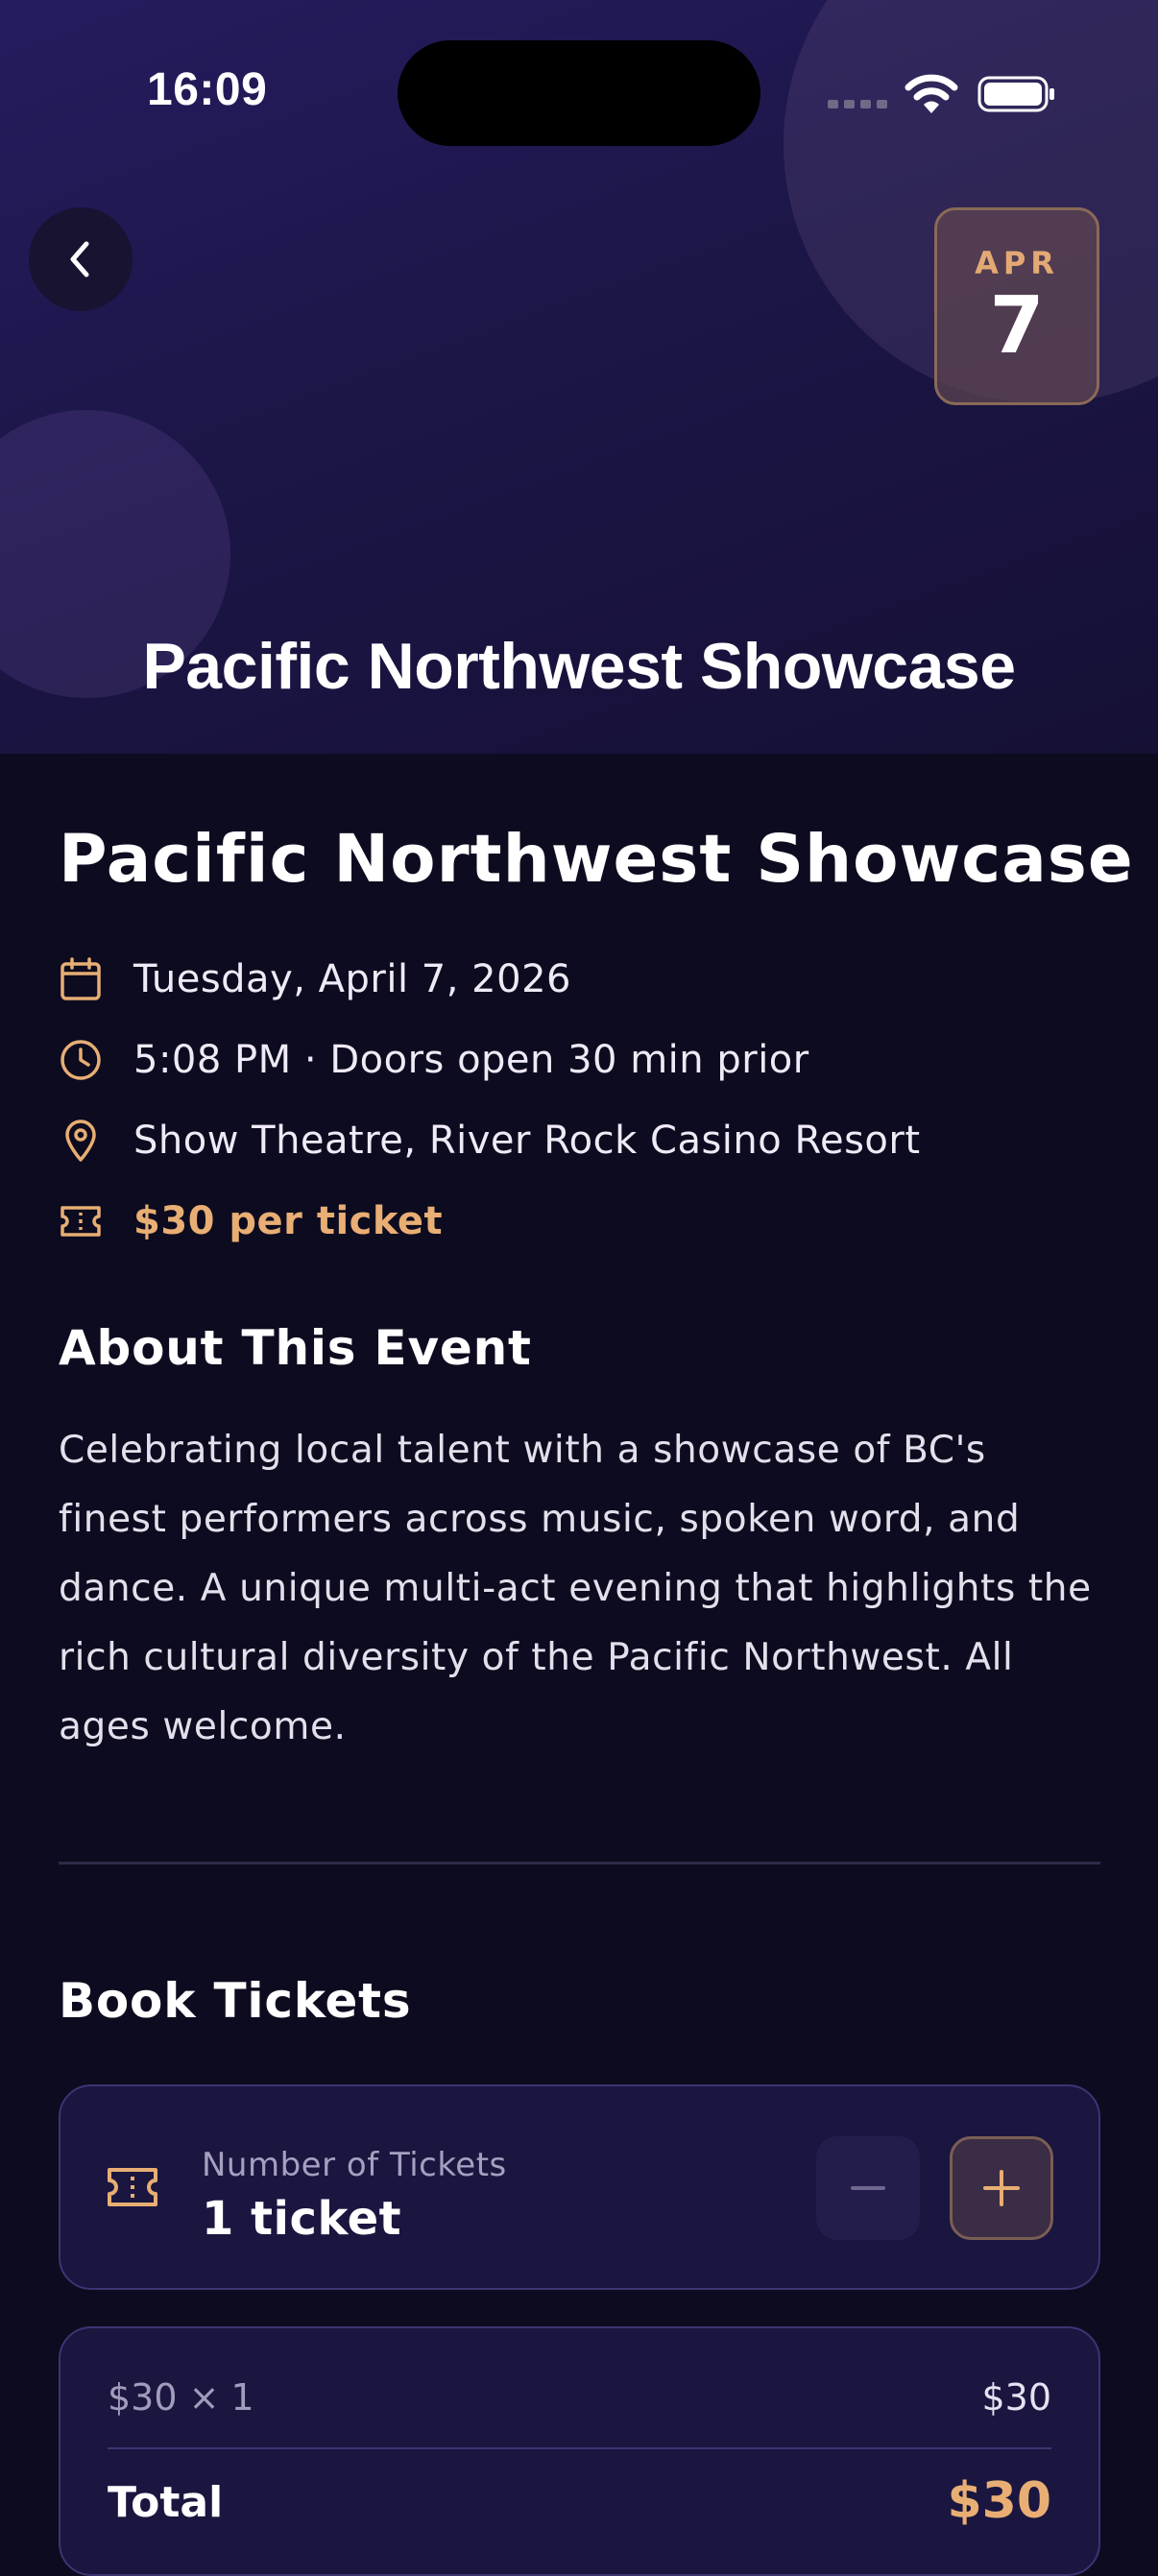 The height and width of the screenshot is (2576, 1158). What do you see at coordinates (1017, 326) in the screenshot?
I see `date-badge-day: 7` at bounding box center [1017, 326].